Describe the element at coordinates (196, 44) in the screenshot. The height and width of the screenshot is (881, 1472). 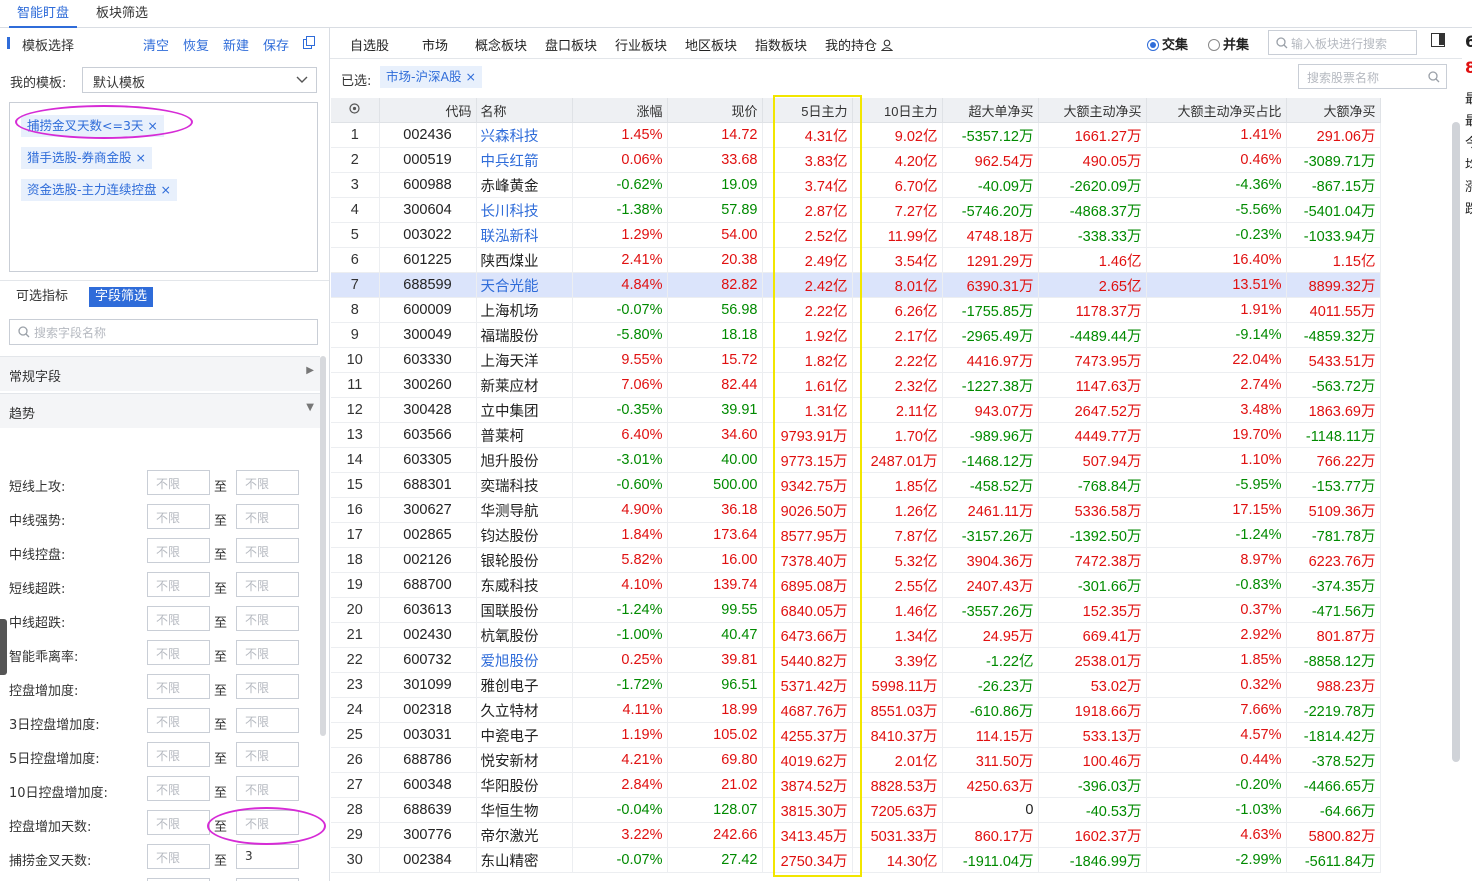
I see `restore-button: 恢复` at that location.